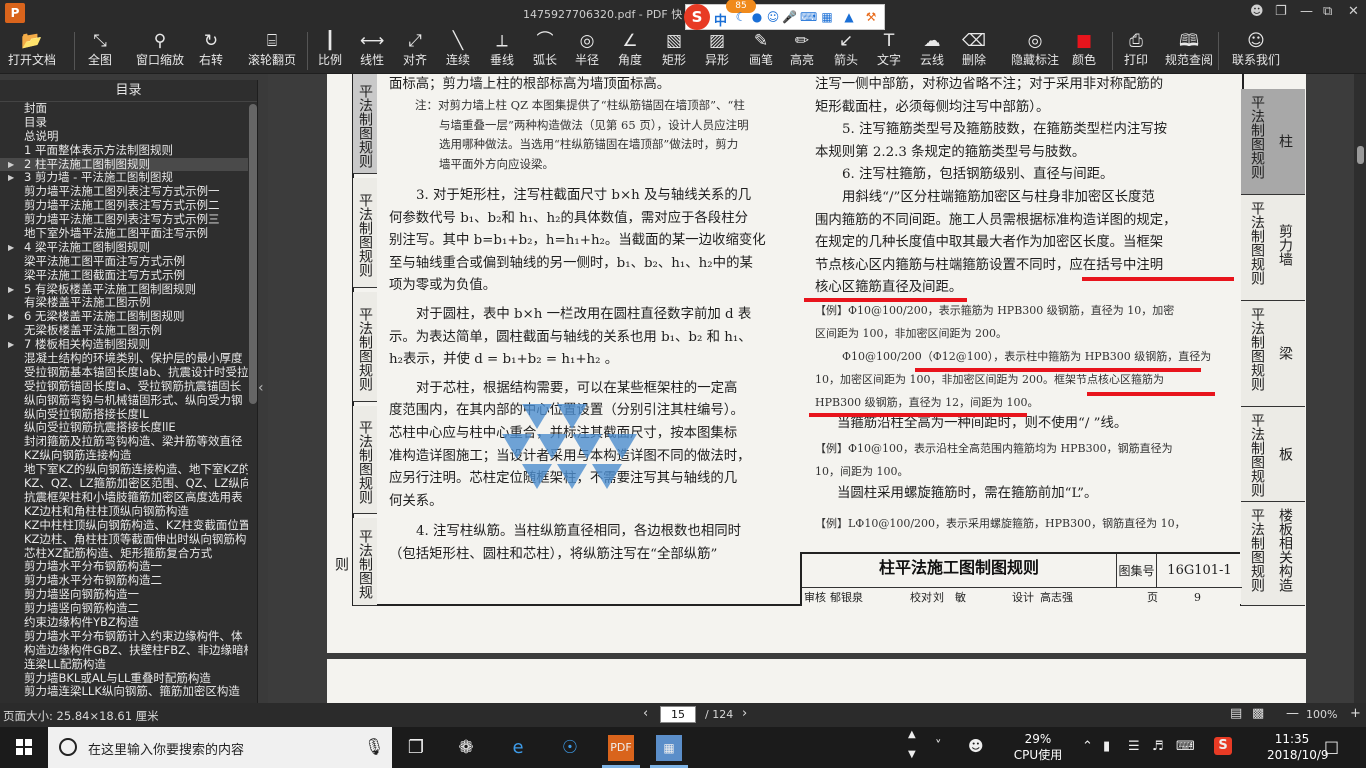  Describe the element at coordinates (416, 748) in the screenshot. I see `task-view-icon: ❐` at that location.